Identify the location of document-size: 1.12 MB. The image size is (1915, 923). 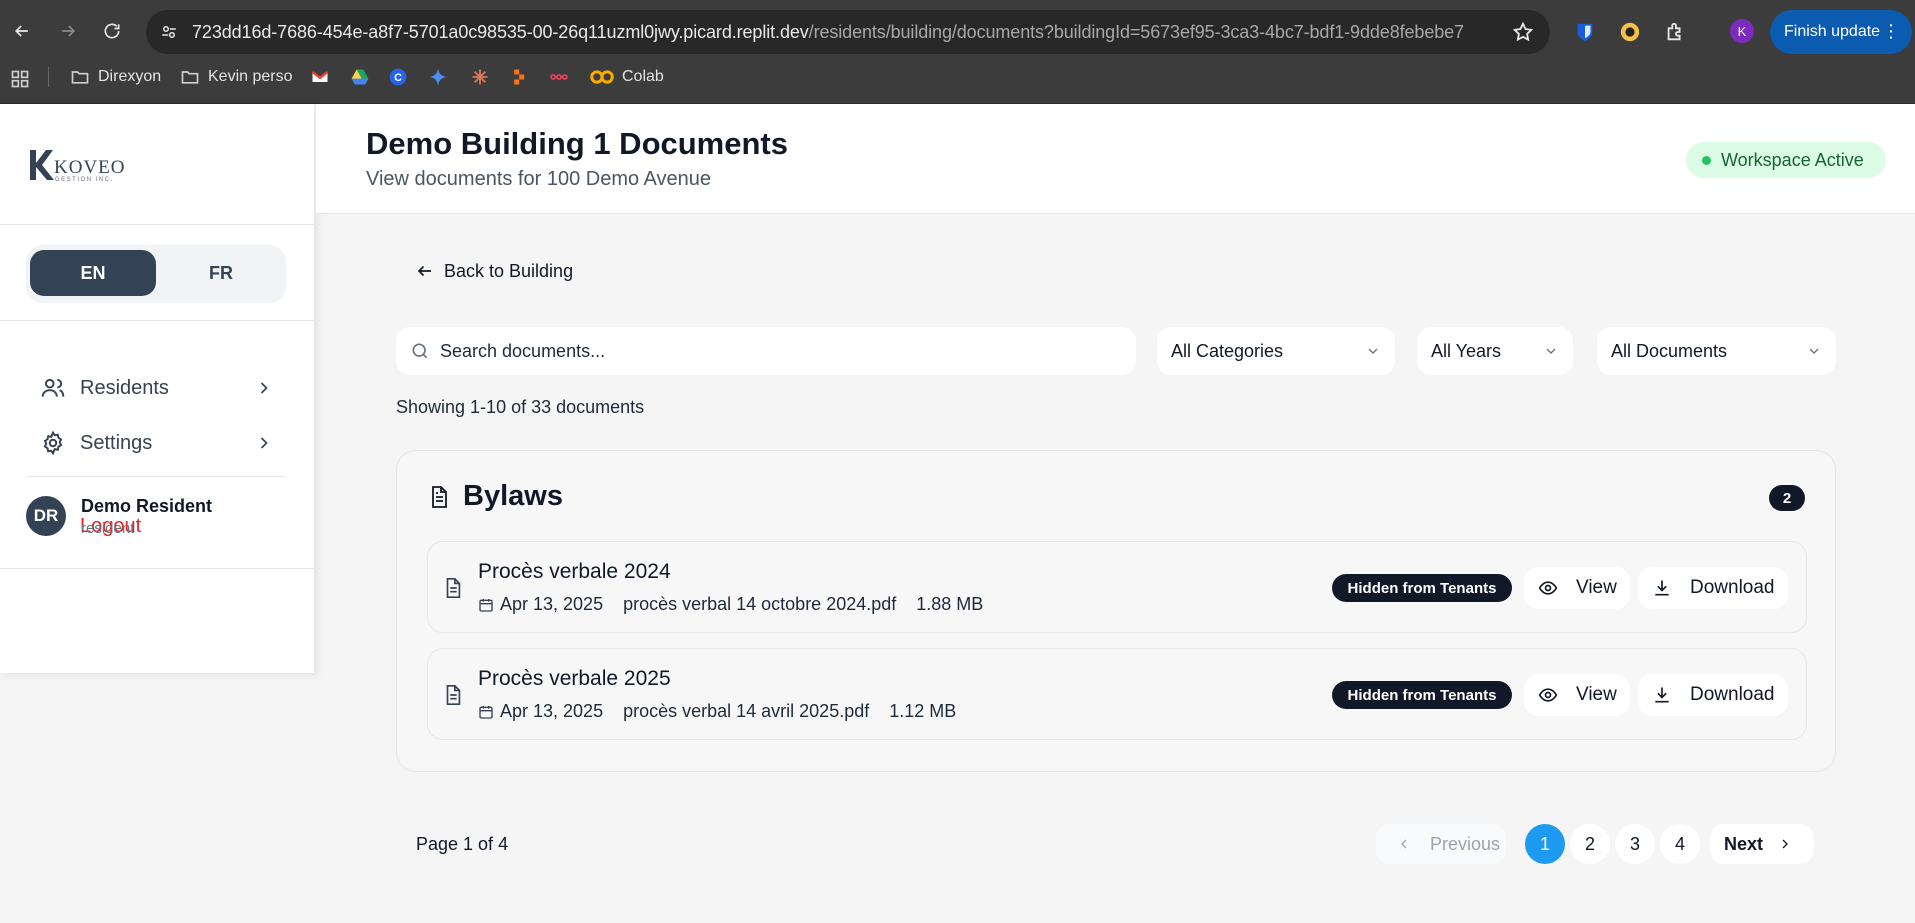
(923, 711).